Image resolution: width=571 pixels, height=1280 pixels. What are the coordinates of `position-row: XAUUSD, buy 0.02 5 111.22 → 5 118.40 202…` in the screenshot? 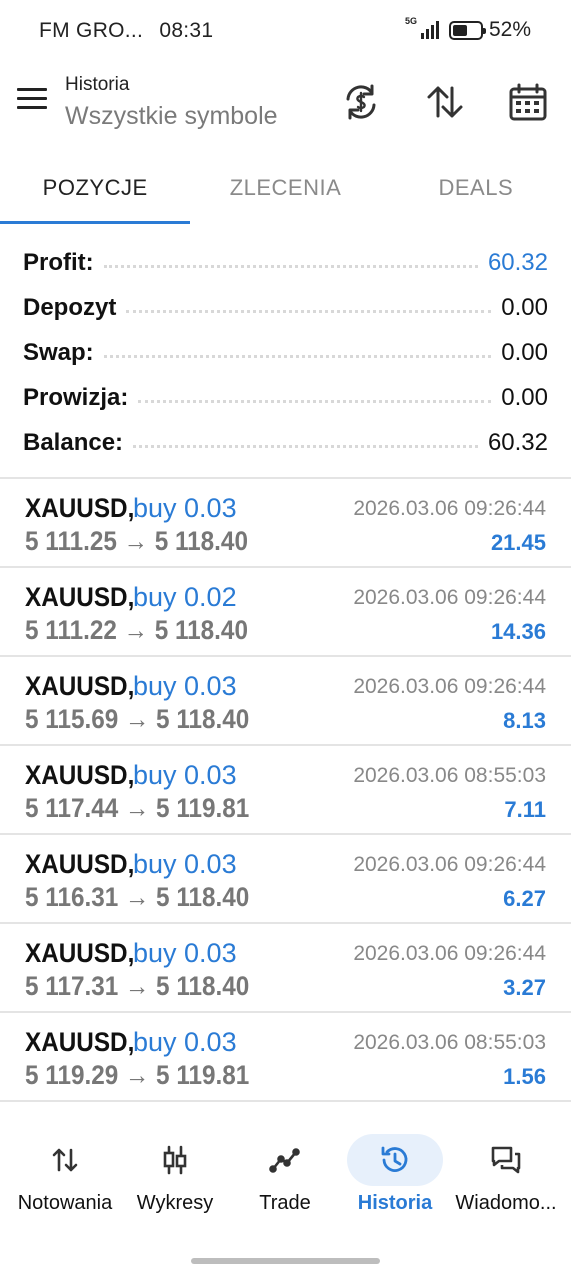 It's located at (285, 612).